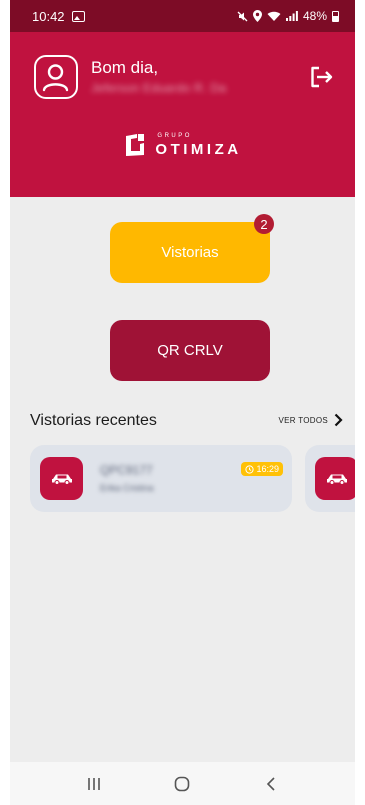 Image resolution: width=365 pixels, height=805 pixels. I want to click on wifi-icon, so click(274, 16).